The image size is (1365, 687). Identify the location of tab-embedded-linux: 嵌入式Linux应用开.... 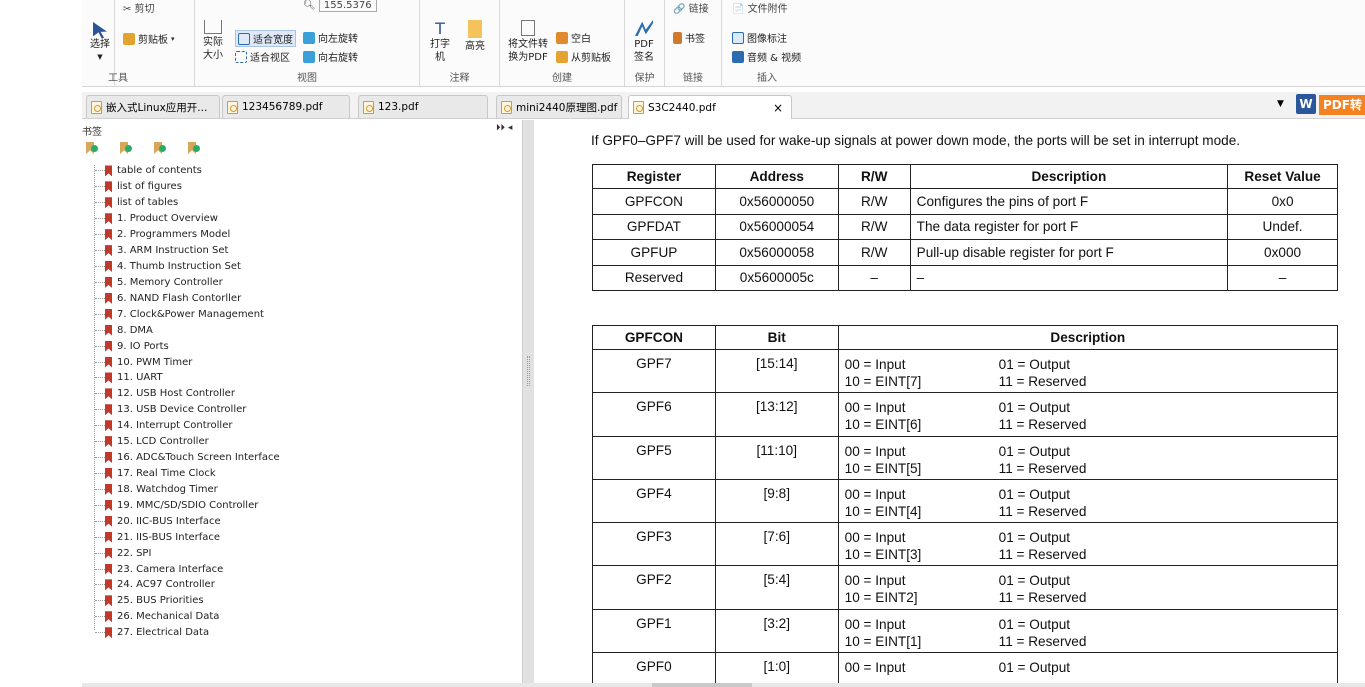
(153, 106).